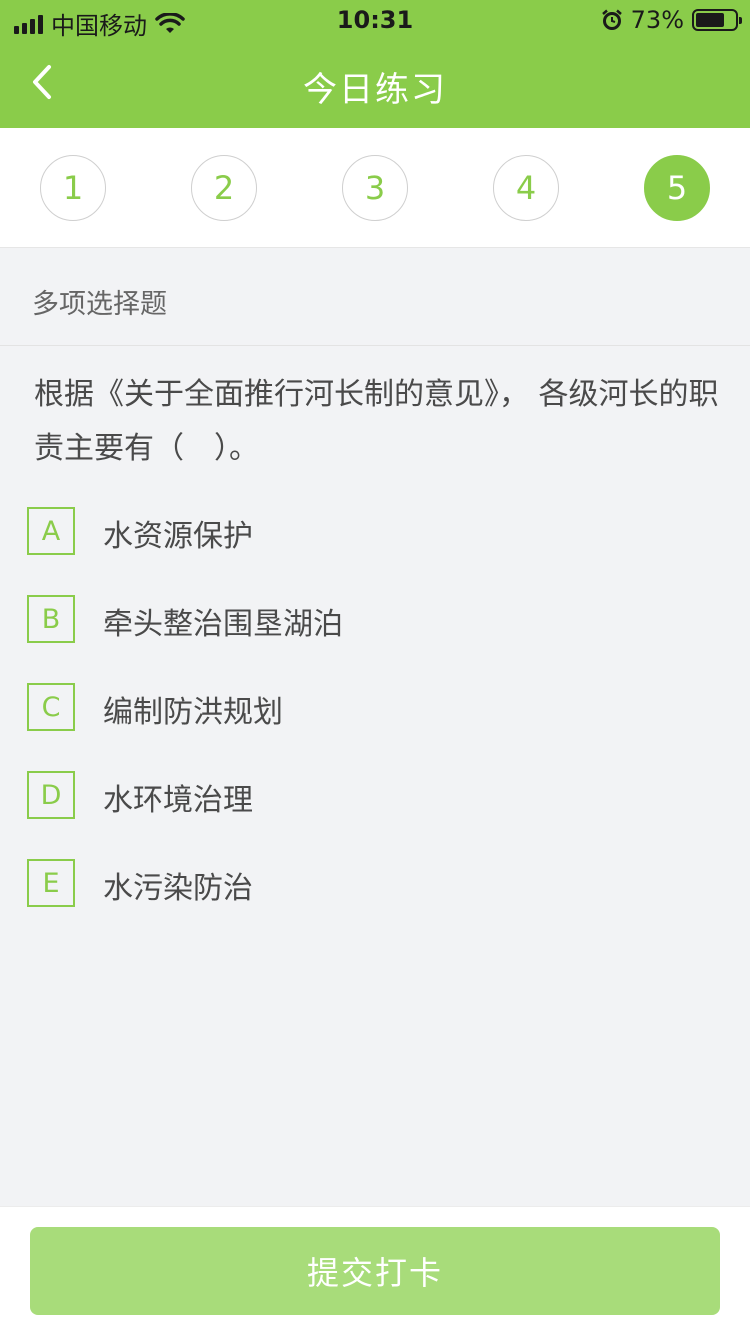  I want to click on footer: 提交打卡, so click(375, 1270).